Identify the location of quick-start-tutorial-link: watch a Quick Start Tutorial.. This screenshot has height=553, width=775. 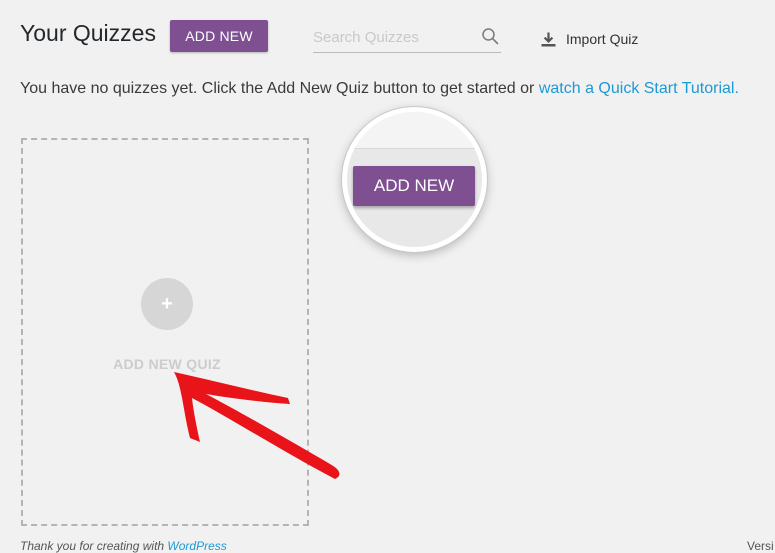
(639, 88).